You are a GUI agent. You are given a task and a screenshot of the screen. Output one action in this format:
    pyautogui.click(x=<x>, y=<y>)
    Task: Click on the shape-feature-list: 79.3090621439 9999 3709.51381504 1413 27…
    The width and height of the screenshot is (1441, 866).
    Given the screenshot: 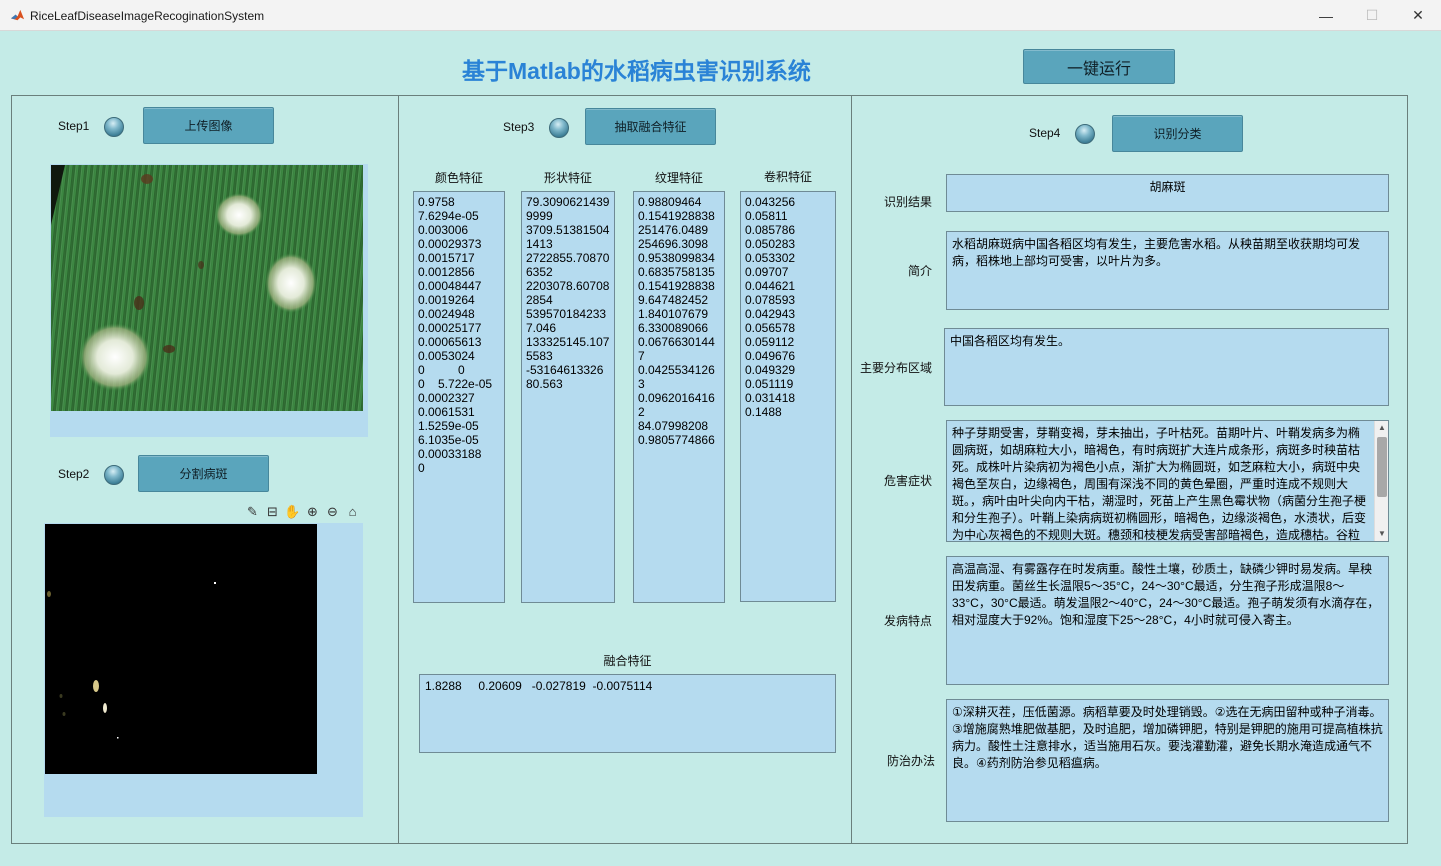 What is the action you would take?
    pyautogui.click(x=568, y=397)
    